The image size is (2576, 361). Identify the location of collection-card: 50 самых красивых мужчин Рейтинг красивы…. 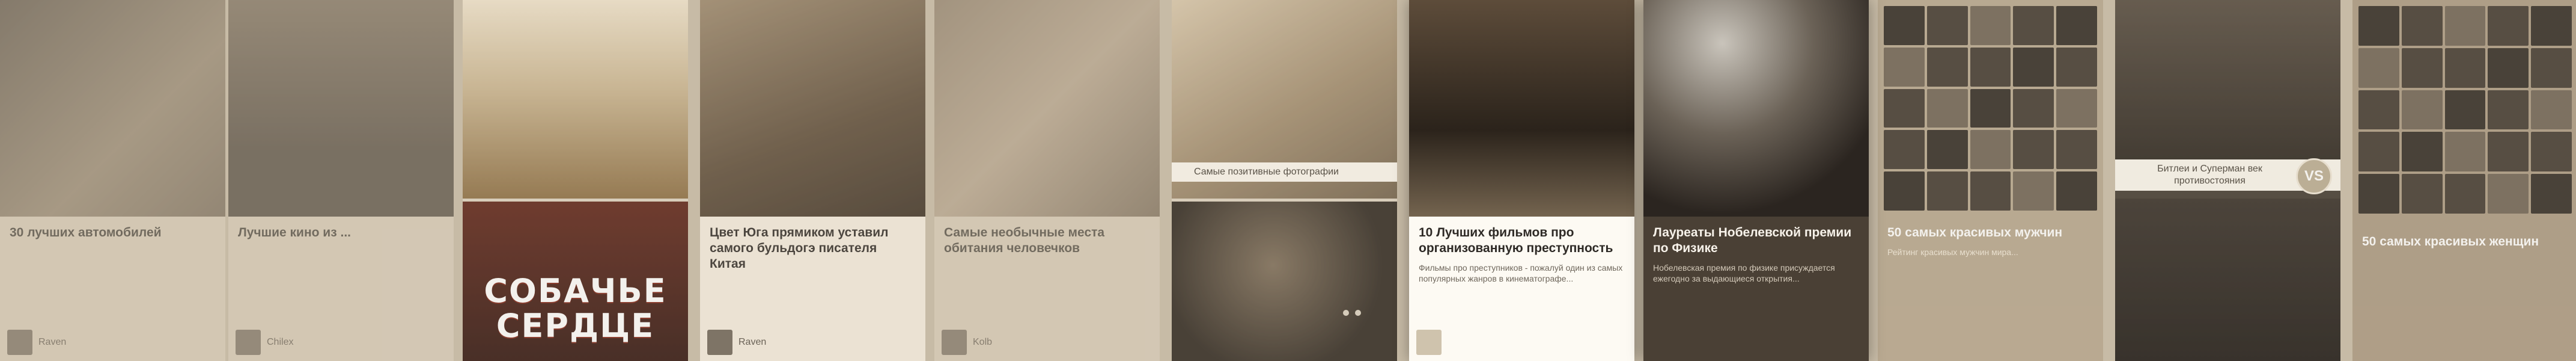
(1990, 180).